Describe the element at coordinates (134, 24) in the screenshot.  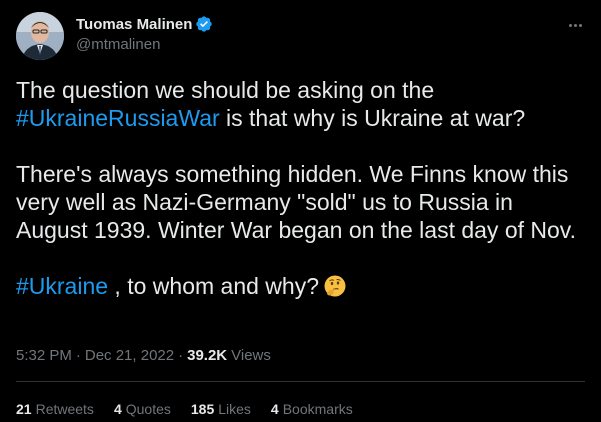
I see `author-display-name: Tuomas Malinen` at that location.